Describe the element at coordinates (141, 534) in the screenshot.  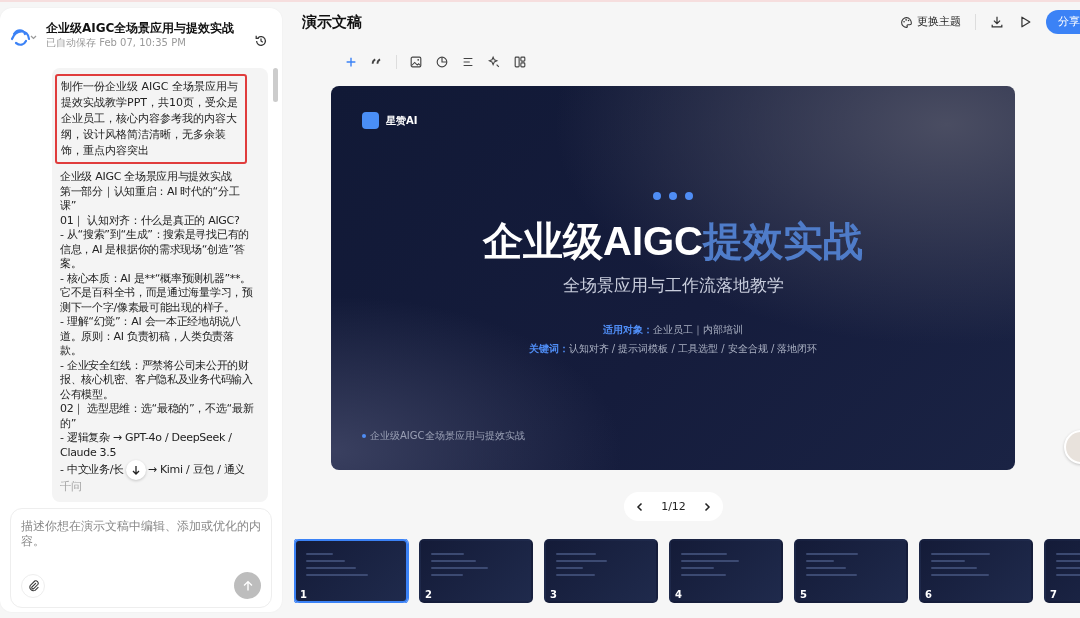
I see `input-placeholder: 描述你想在演示文稿中编辑、添加或优化的内容。` at that location.